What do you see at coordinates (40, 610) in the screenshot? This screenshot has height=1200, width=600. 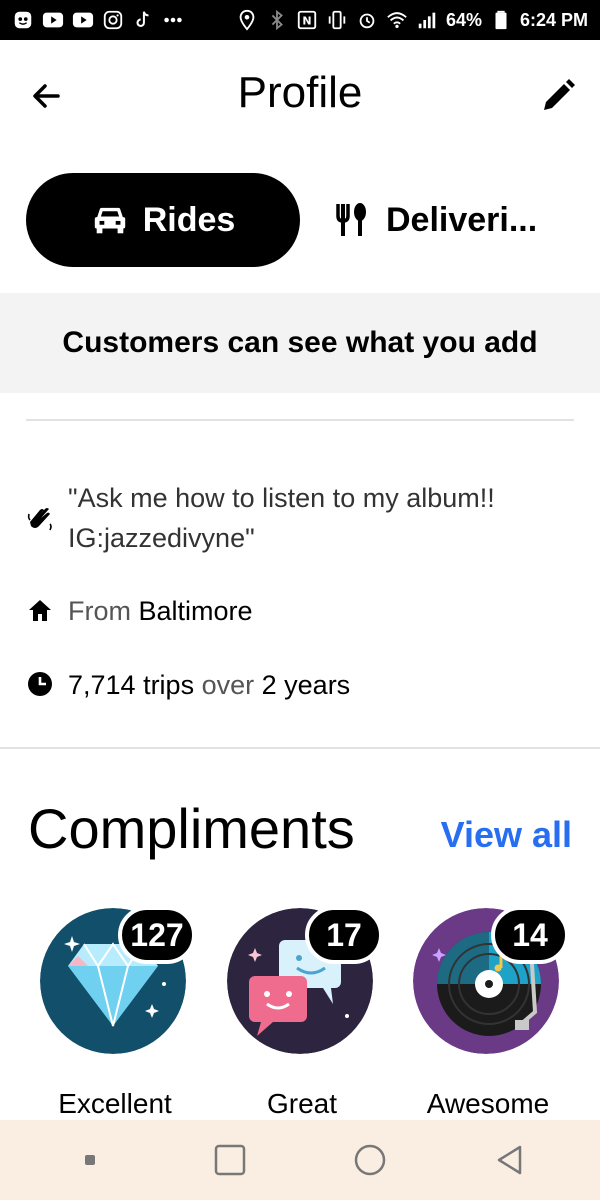 I see `home-icon` at bounding box center [40, 610].